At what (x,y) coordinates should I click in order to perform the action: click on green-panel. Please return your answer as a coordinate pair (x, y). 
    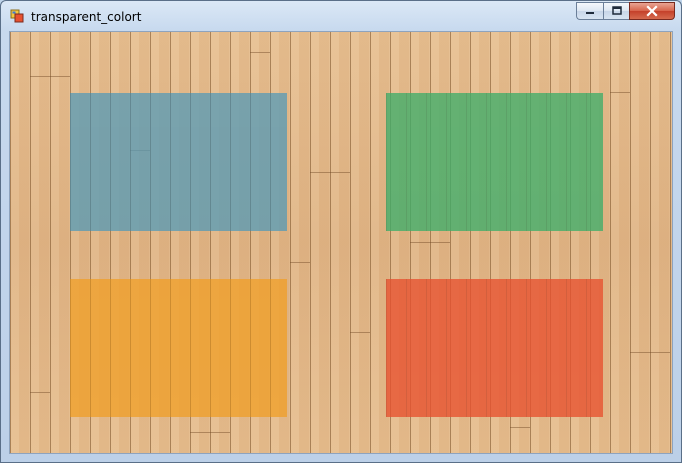
    Looking at the image, I should click on (494, 162).